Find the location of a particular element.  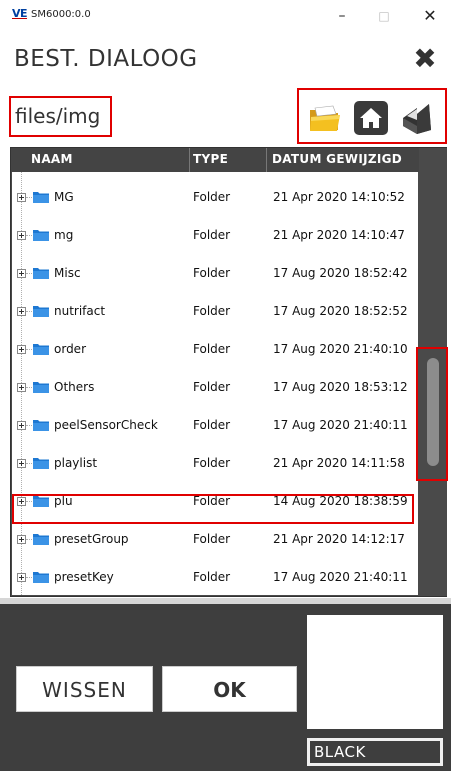

row-name: Others is located at coordinates (74, 387).